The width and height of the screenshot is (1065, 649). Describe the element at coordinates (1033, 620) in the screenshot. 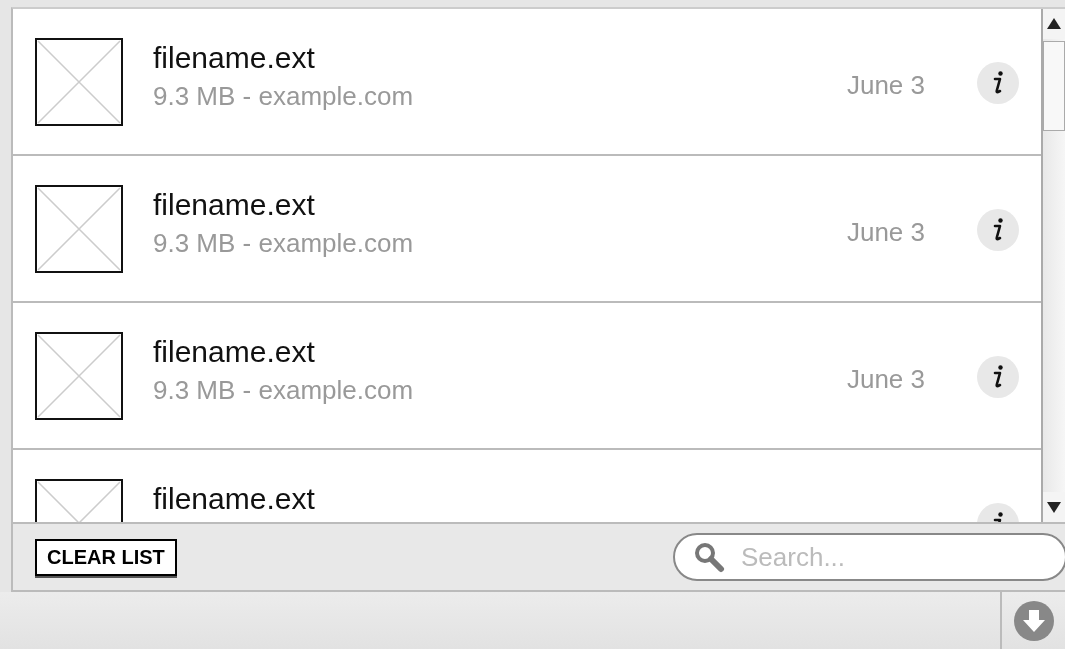

I see `download-icon` at that location.